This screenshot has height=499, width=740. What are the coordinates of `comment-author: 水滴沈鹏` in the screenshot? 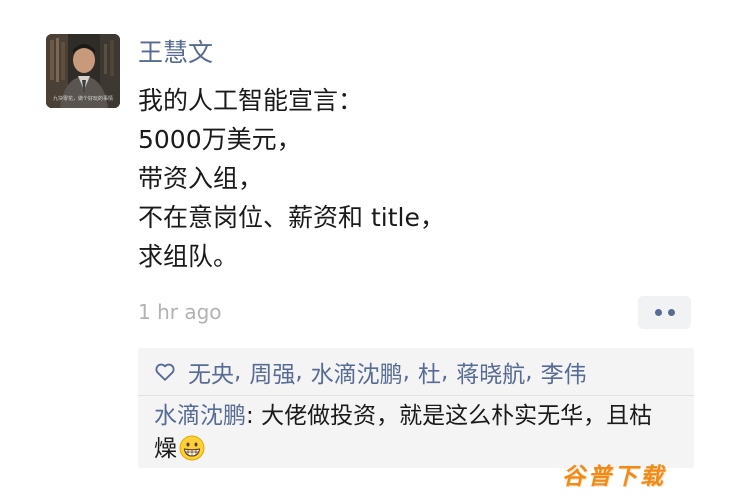 It's located at (200, 416).